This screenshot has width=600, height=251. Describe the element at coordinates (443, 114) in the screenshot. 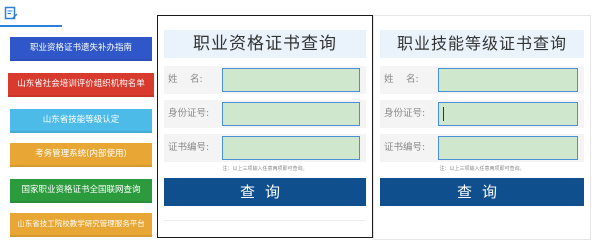

I see `text-cursor` at that location.